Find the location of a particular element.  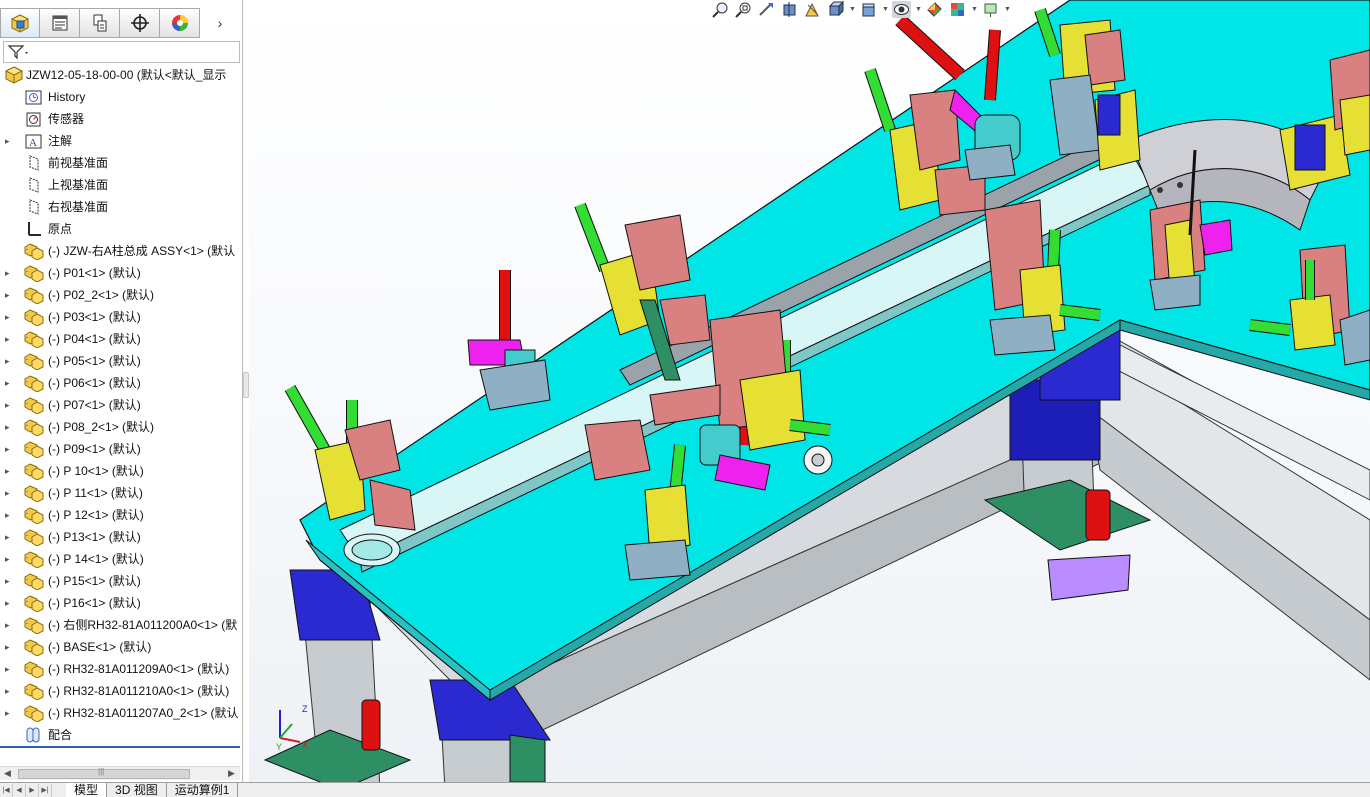

previous-view-button is located at coordinates (766, 9).